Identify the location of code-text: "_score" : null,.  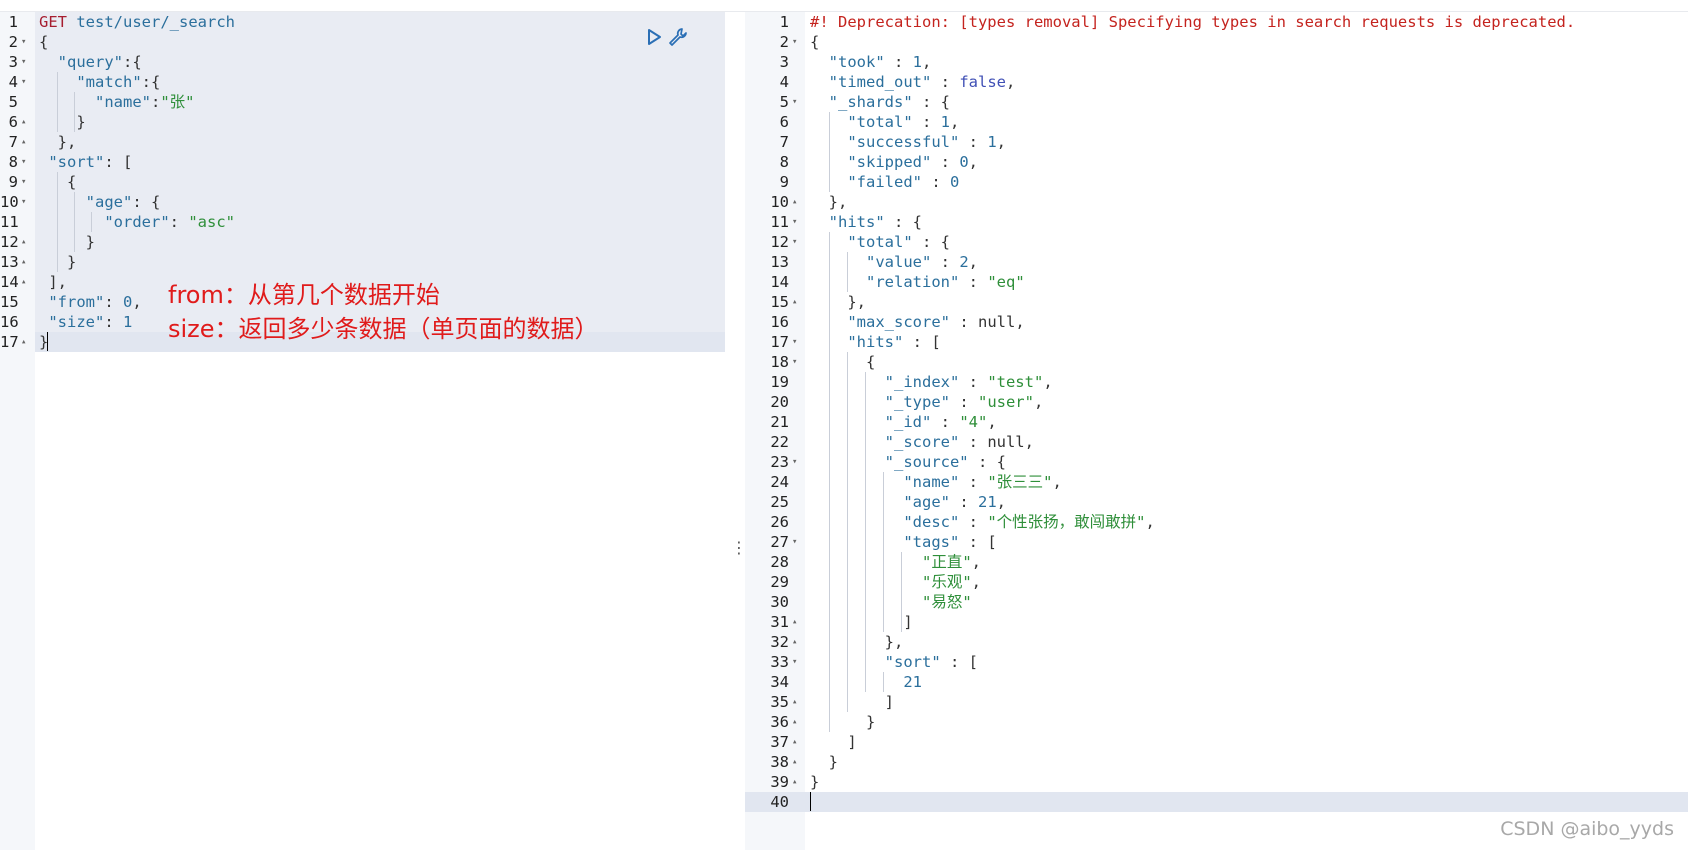
(922, 442).